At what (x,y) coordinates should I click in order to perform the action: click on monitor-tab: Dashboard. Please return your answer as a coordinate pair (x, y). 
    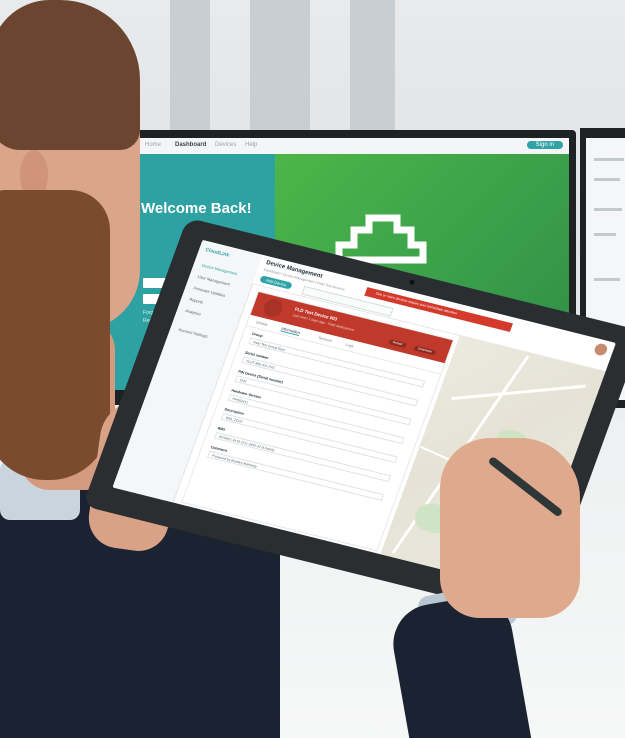
    Looking at the image, I should click on (190, 145).